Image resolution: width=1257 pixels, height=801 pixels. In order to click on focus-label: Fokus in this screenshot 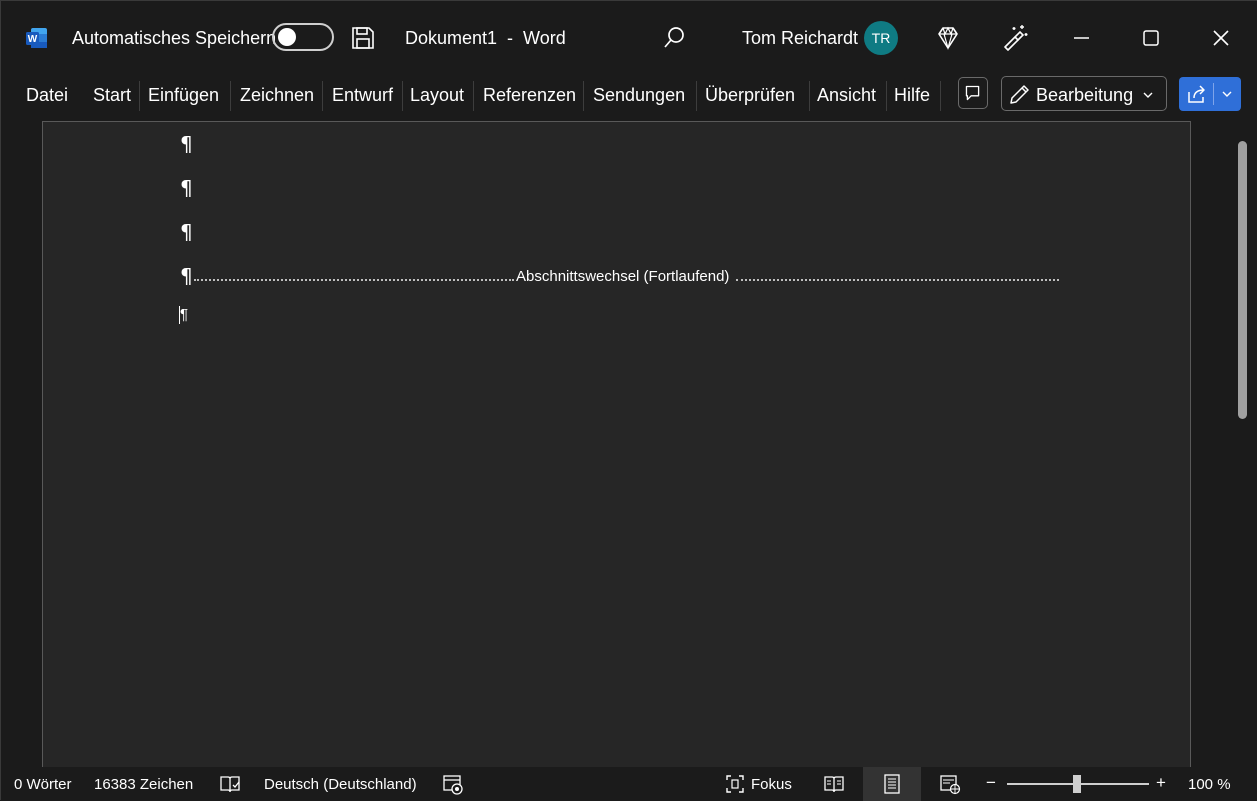, I will do `click(771, 784)`.